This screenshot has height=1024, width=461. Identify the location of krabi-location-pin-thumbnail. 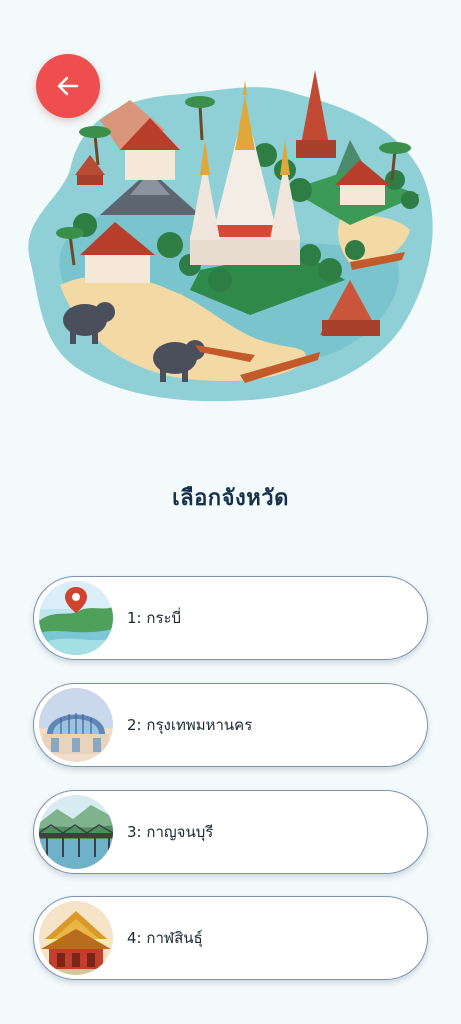
(76, 618).